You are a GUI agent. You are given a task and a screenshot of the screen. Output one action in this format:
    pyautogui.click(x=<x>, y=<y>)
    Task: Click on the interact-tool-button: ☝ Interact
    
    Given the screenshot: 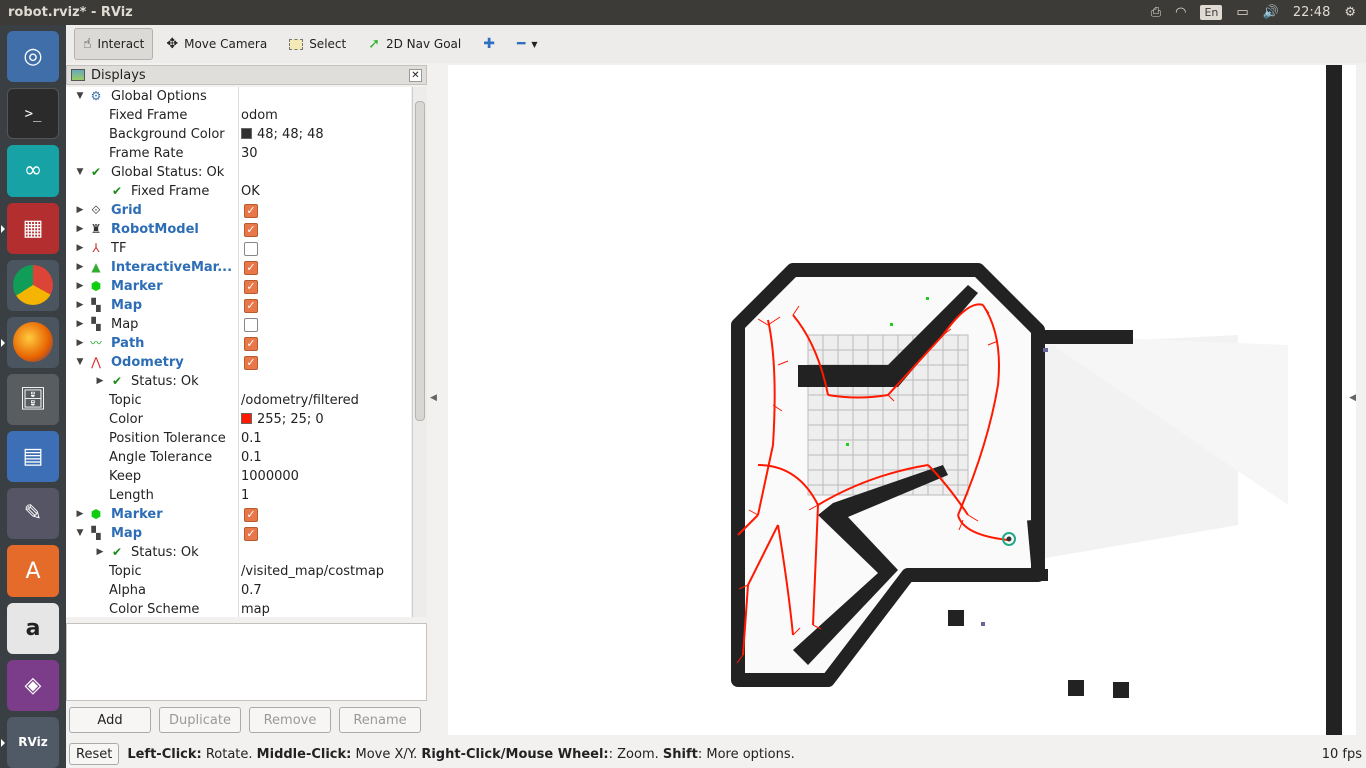 What is the action you would take?
    pyautogui.click(x=114, y=44)
    